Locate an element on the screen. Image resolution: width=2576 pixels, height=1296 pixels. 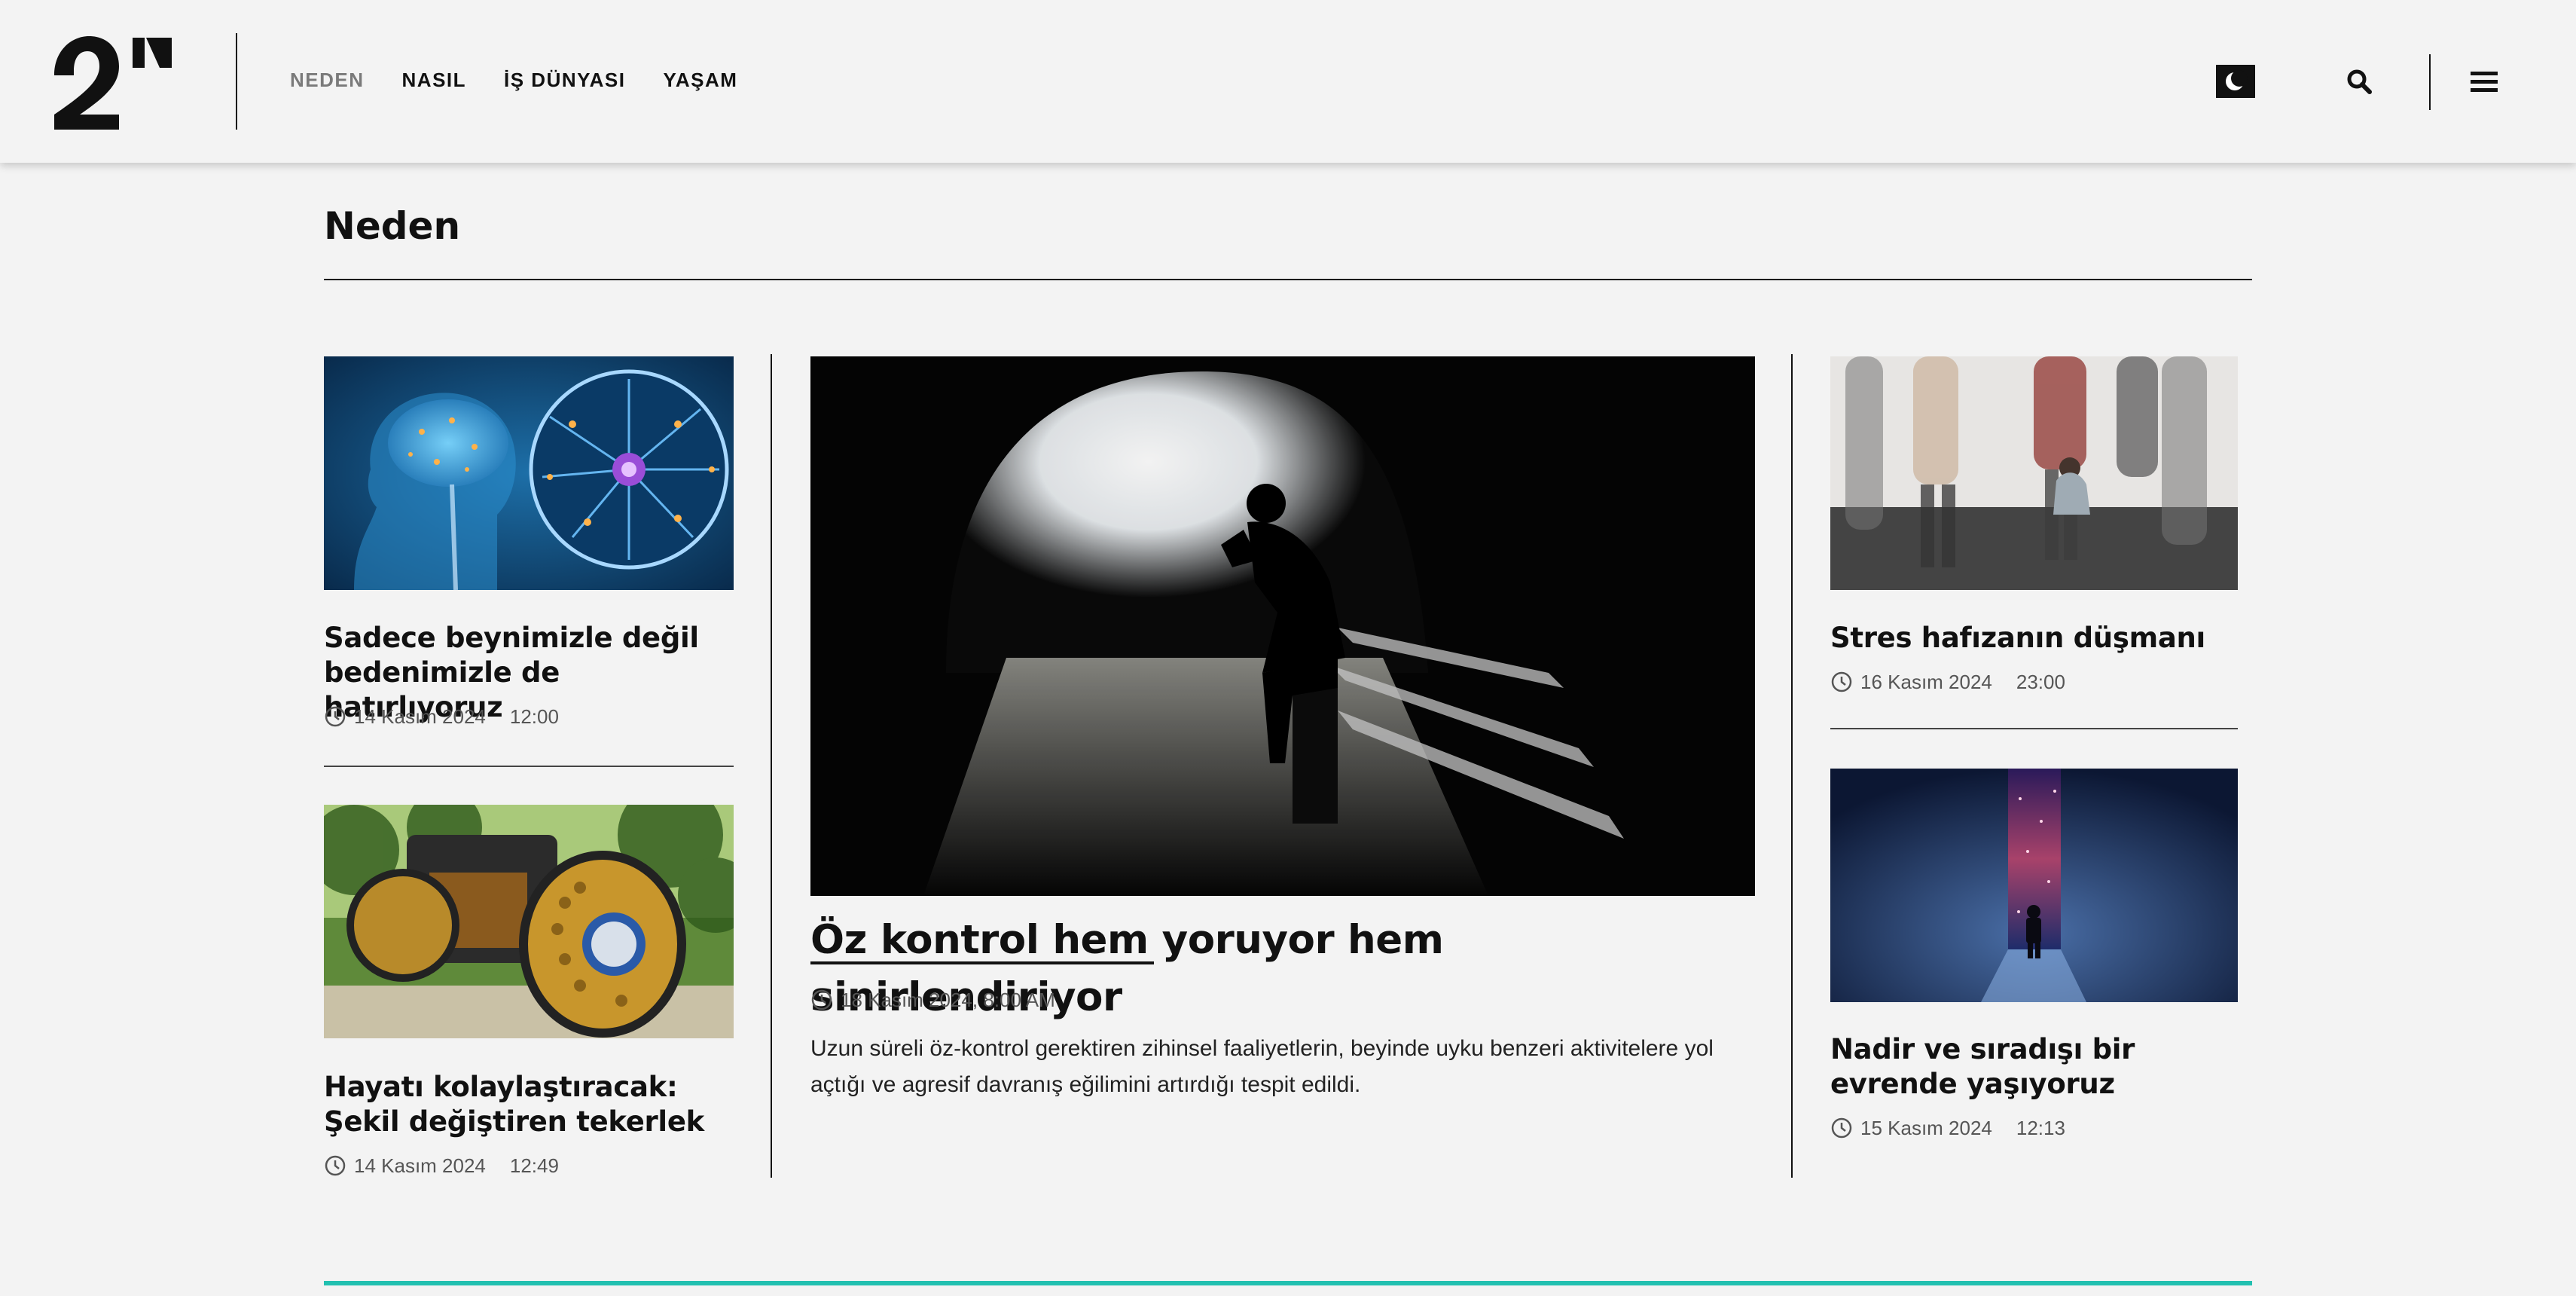
menu-button is located at coordinates (2484, 81).